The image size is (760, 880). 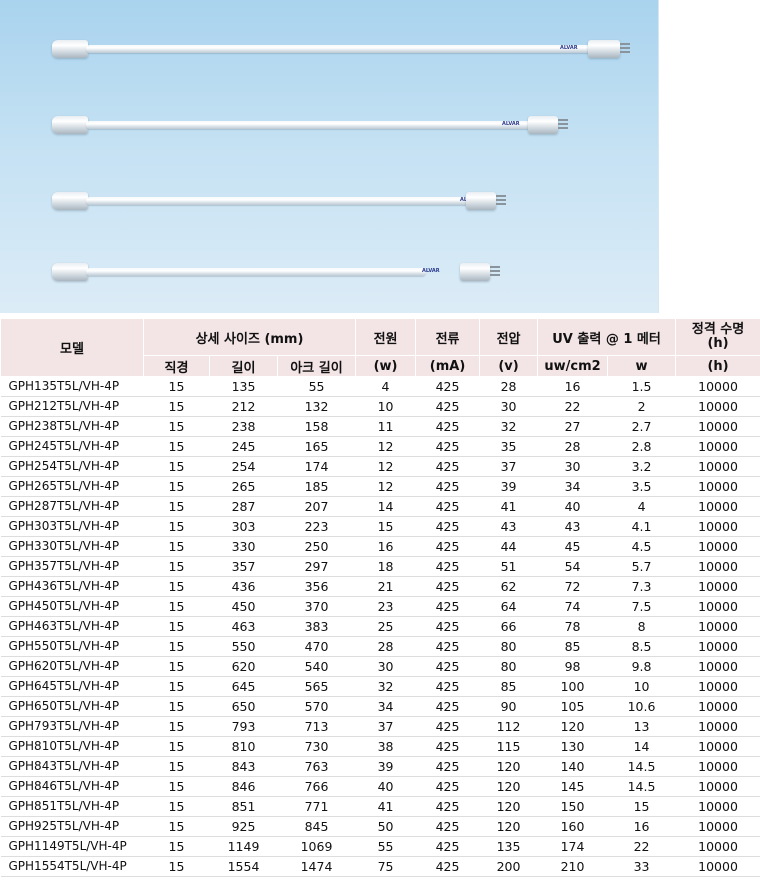 What do you see at coordinates (508, 726) in the screenshot?
I see `cell-voltage: 112` at bounding box center [508, 726].